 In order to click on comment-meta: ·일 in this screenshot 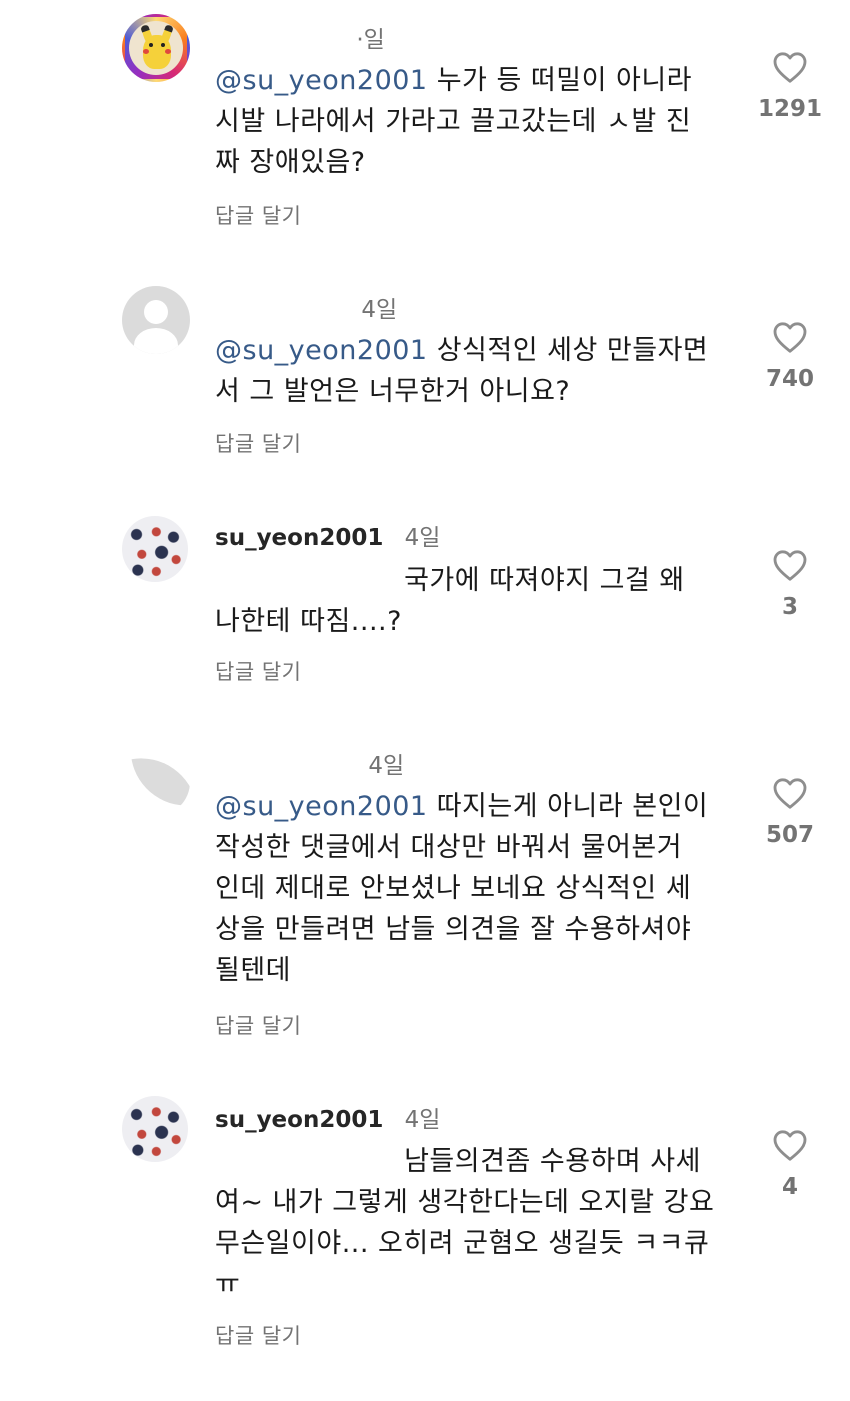, I will do `click(300, 37)`.